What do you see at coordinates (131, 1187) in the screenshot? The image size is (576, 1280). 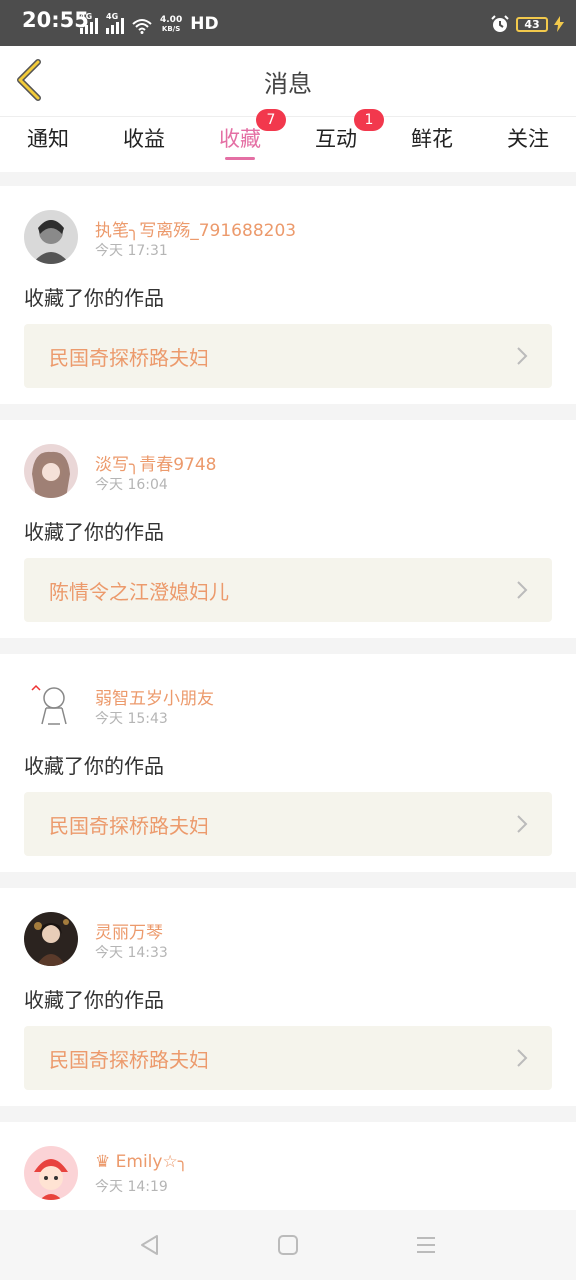 I see `message-time: 今天 14:19` at bounding box center [131, 1187].